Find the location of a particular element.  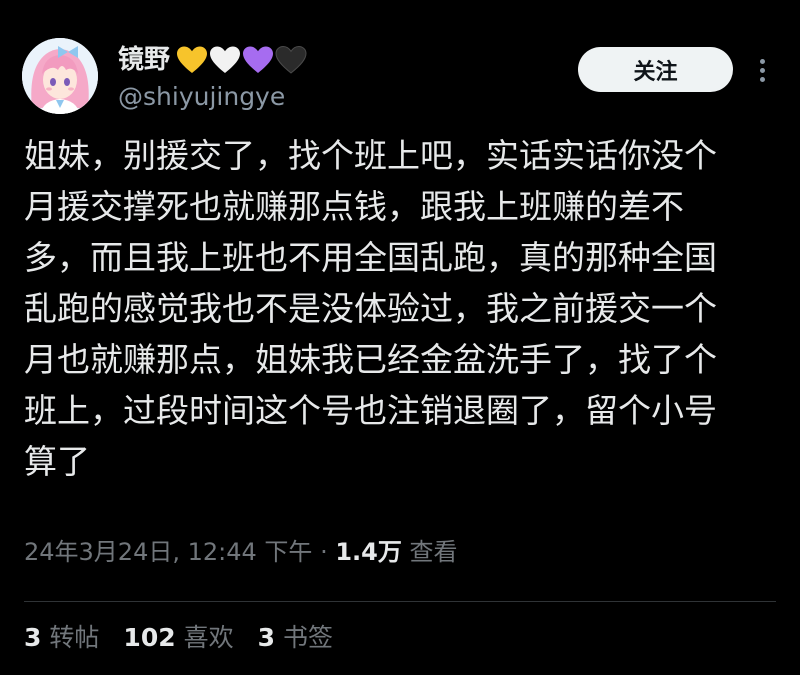

bookmarks-stat: 3 书签 is located at coordinates (295, 638).